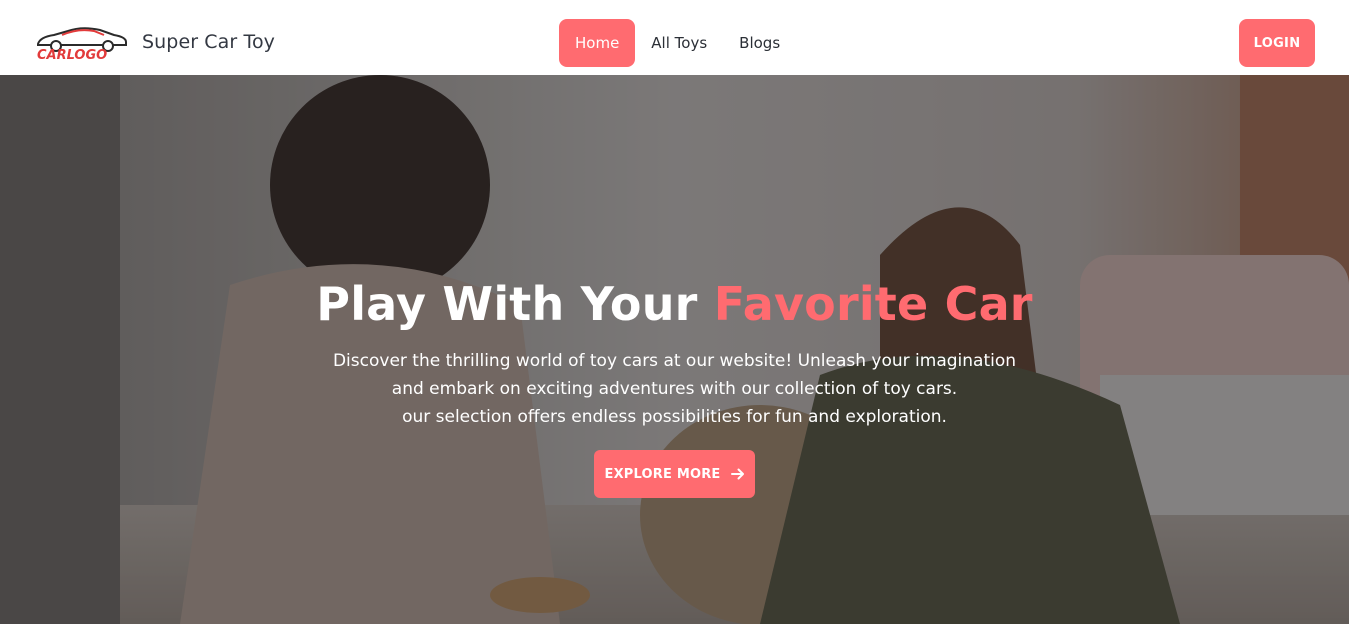 The width and height of the screenshot is (1349, 624). I want to click on explore-more-label: EXPLORE MORE, so click(662, 474).